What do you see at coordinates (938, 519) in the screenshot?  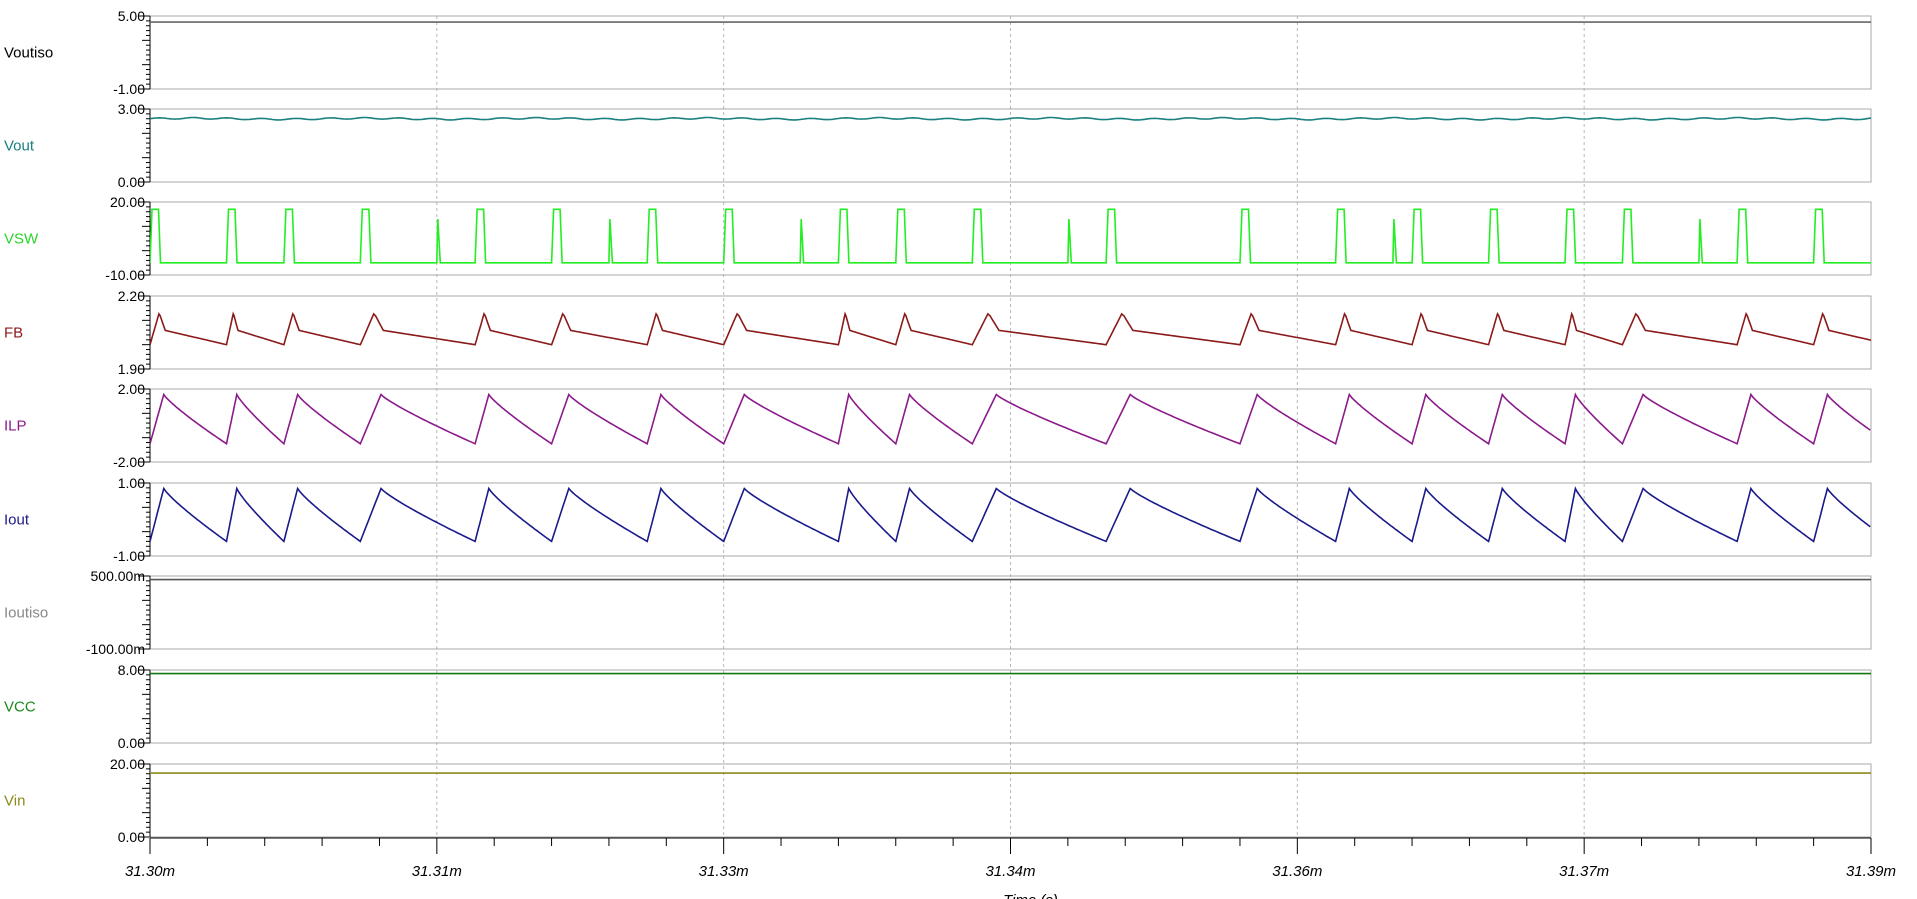 I see `panel-iout: 1.00 -1.00 Iout` at bounding box center [938, 519].